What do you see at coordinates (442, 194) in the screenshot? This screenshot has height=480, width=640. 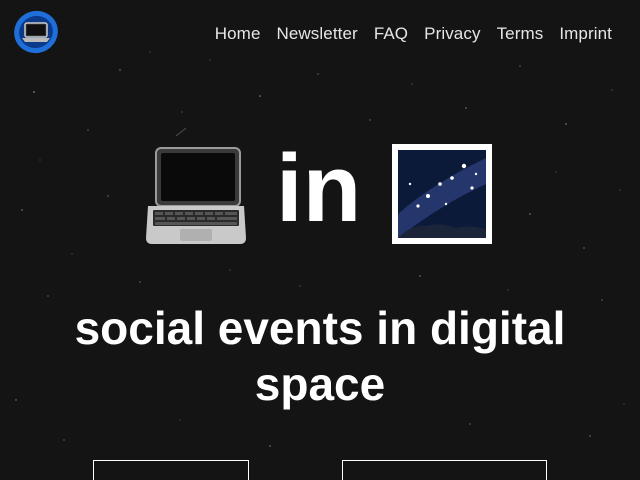 I see `milky-way-icon` at bounding box center [442, 194].